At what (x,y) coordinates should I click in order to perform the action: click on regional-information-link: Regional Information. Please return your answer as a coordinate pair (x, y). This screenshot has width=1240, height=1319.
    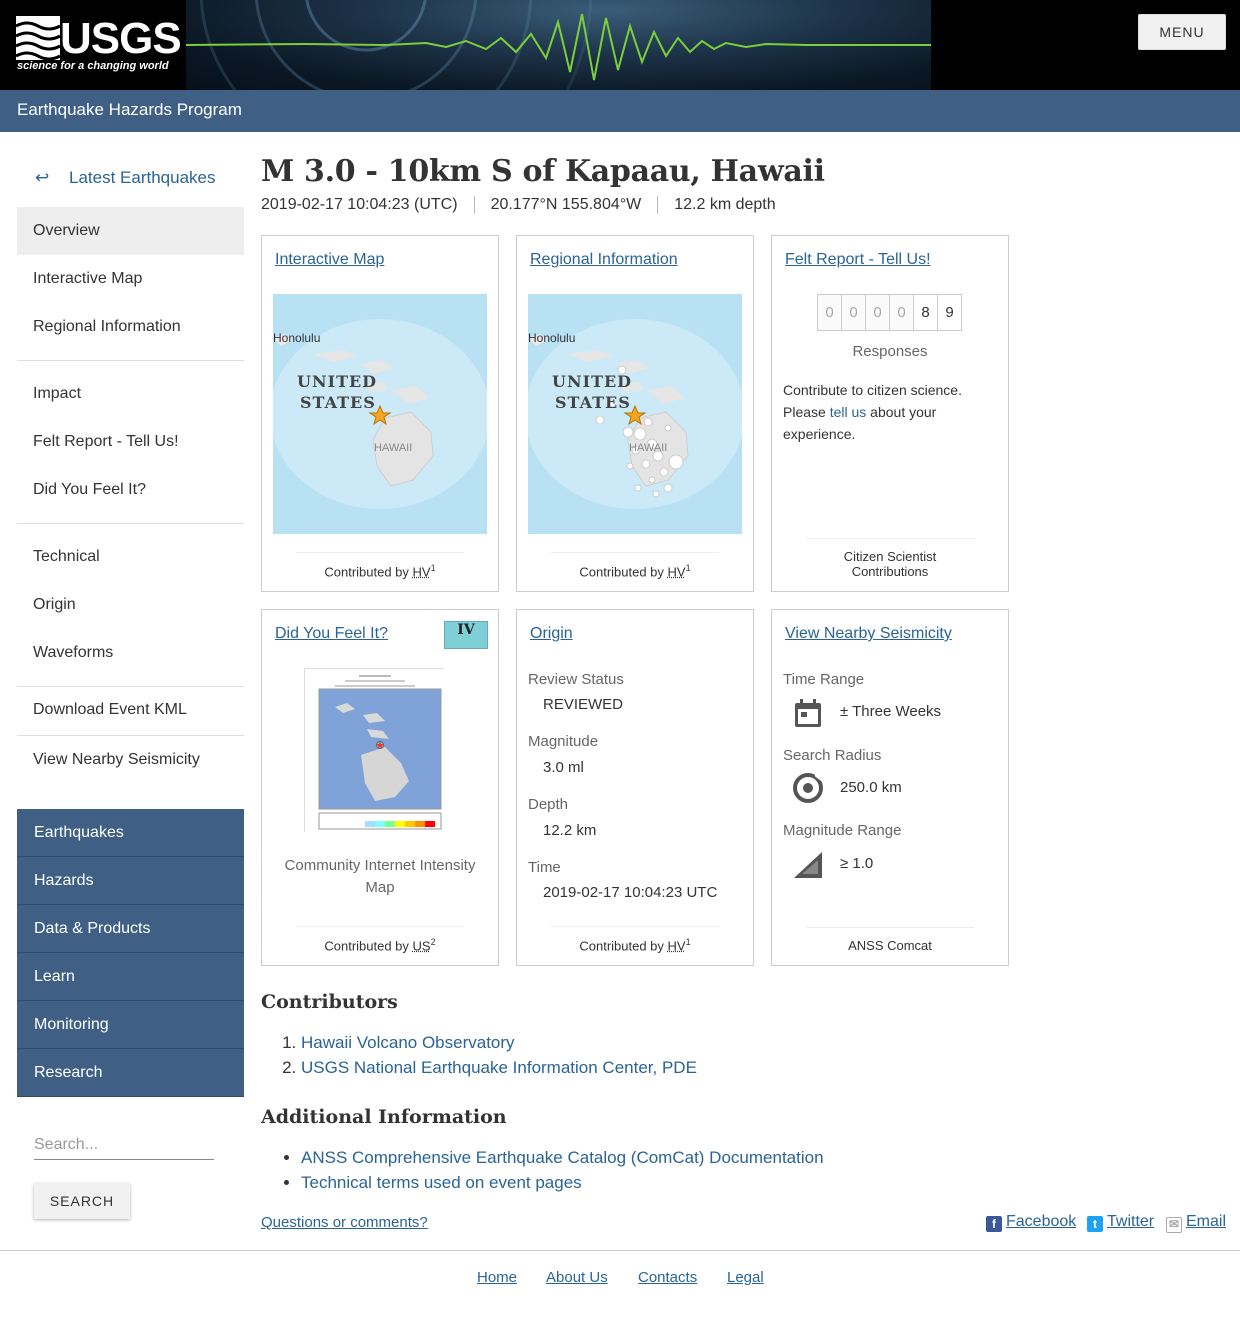
    Looking at the image, I should click on (604, 260).